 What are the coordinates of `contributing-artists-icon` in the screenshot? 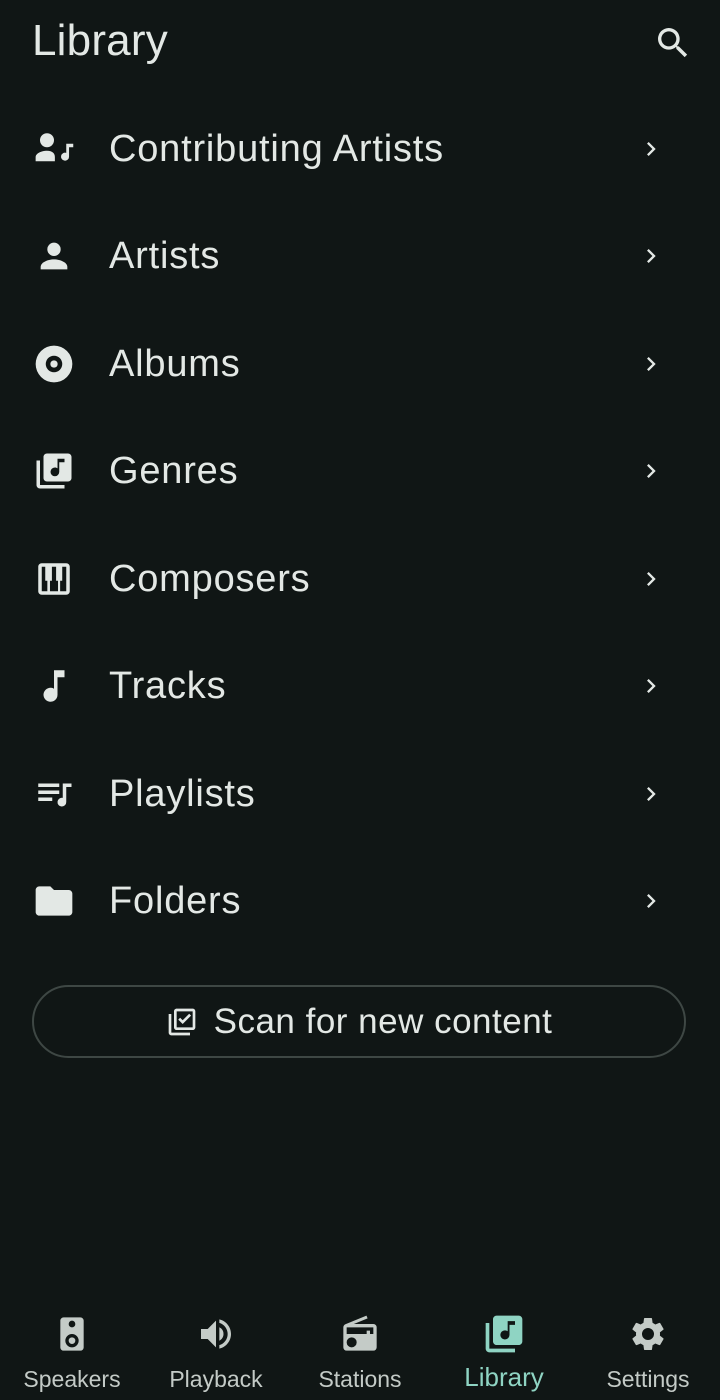 It's located at (54, 149).